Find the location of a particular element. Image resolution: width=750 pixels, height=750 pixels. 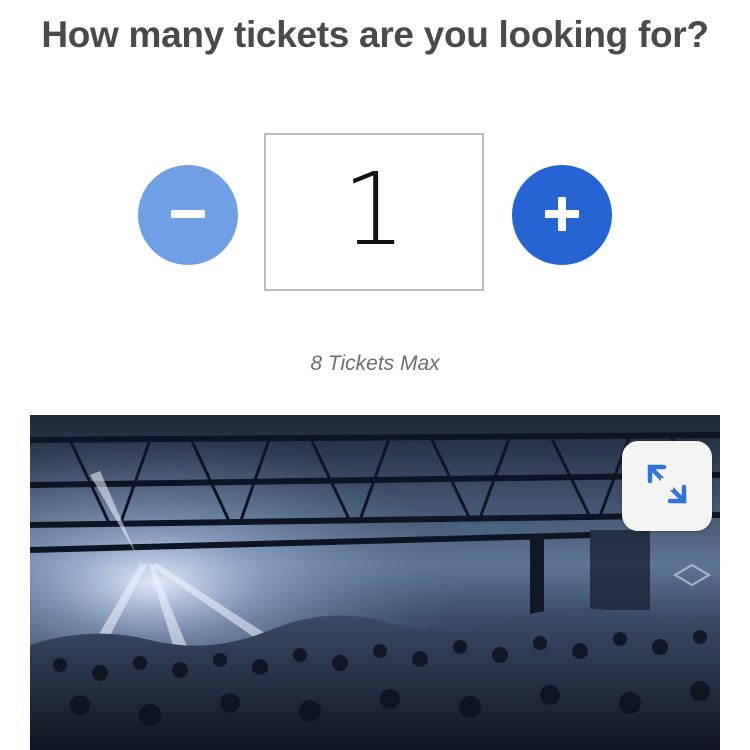

max-tickets-note: 8 Tickets Max is located at coordinates (375, 363).